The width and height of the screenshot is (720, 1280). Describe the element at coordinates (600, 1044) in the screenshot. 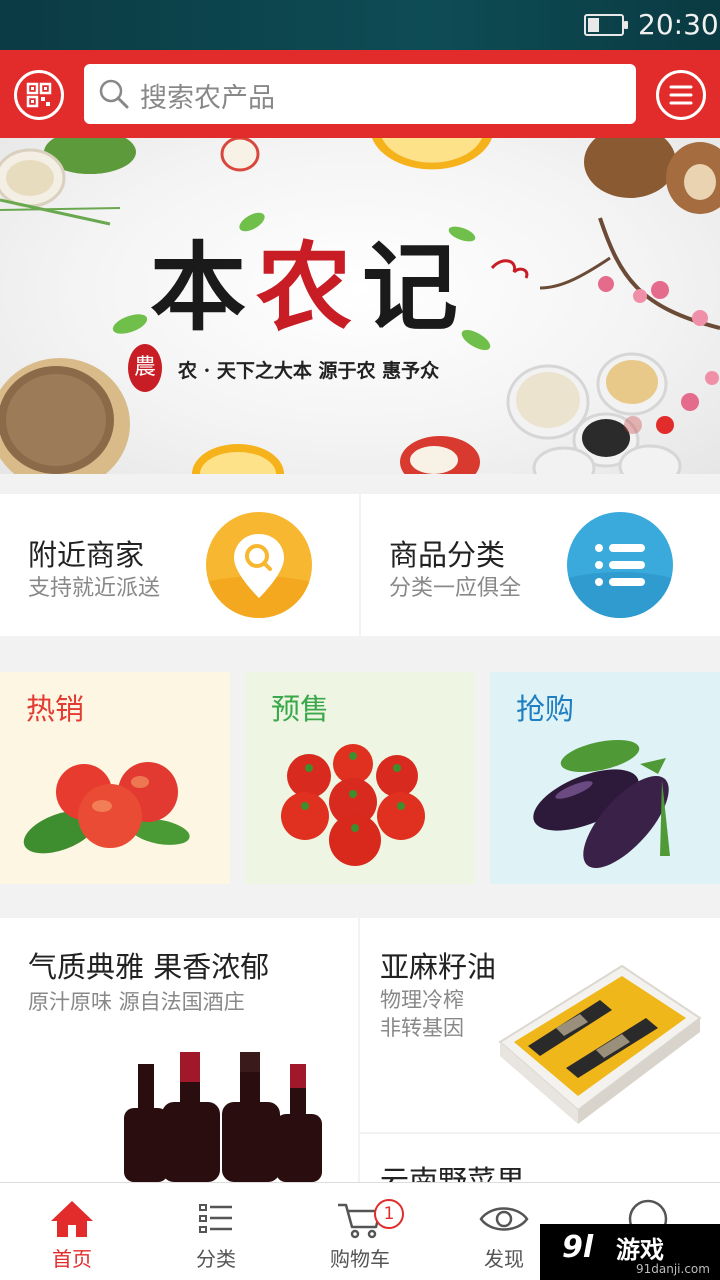

I see `oil-gift-box-image` at that location.